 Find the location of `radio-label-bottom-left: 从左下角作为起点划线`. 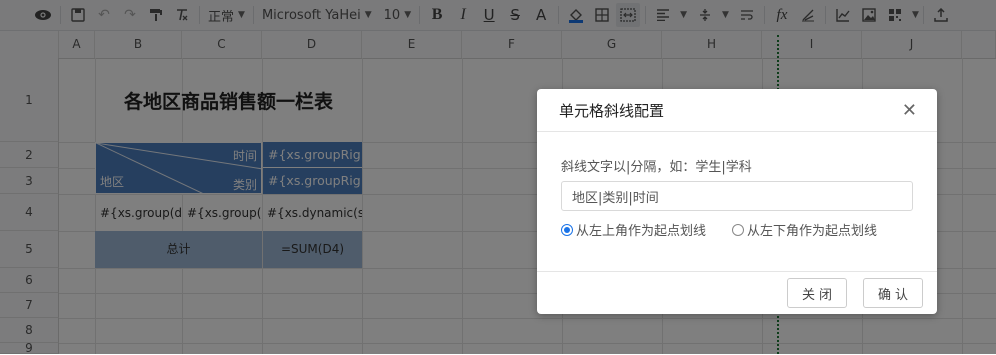

radio-label-bottom-left: 从左下角作为起点划线 is located at coordinates (812, 231).